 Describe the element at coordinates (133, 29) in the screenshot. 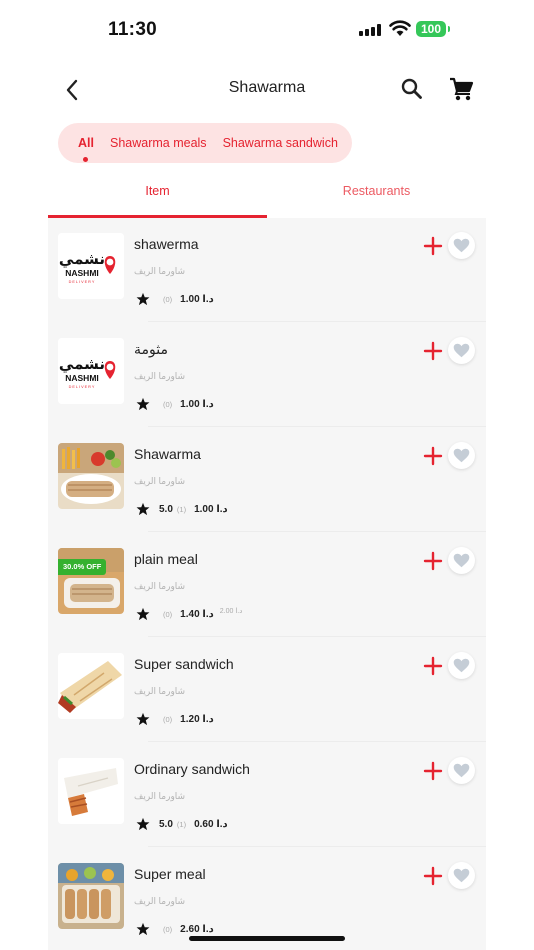

I see `status-time: 11:30` at that location.